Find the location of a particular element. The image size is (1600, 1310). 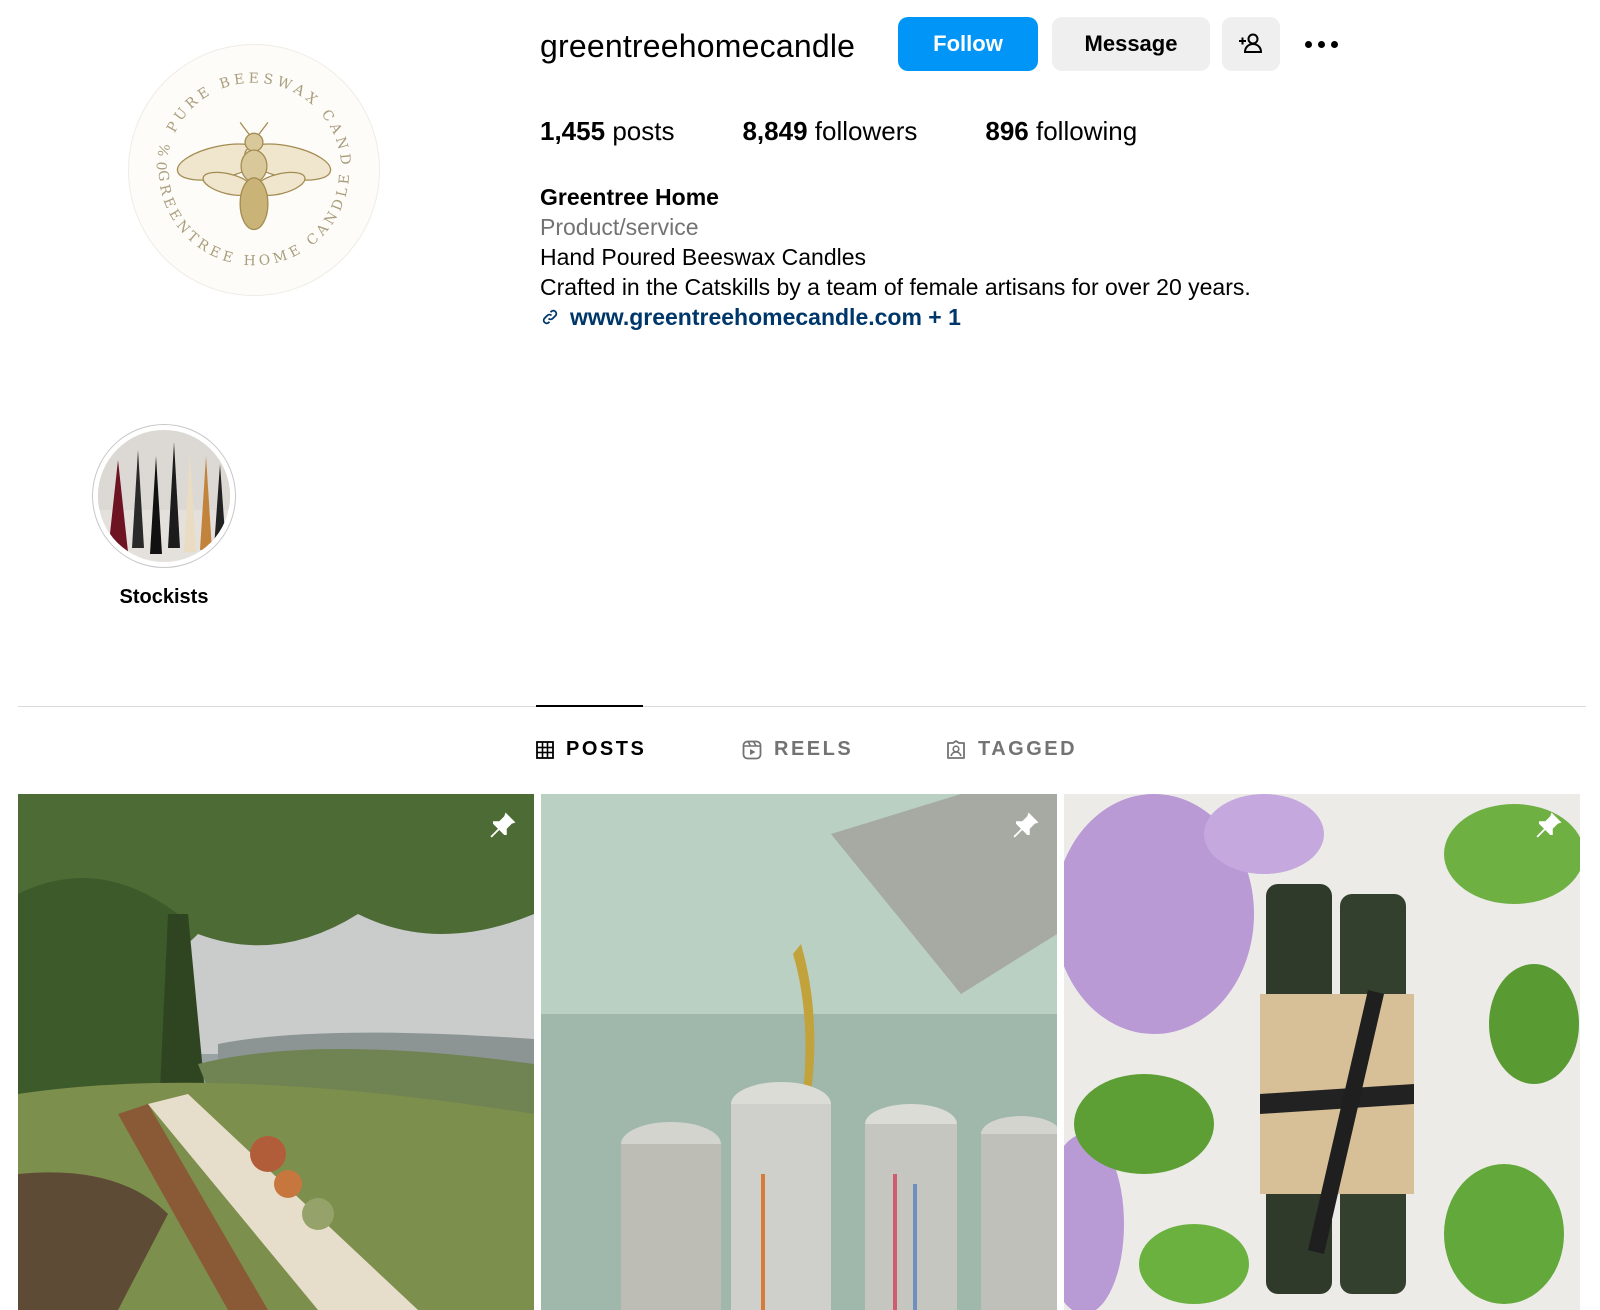

story-highlight is located at coordinates (164, 496).